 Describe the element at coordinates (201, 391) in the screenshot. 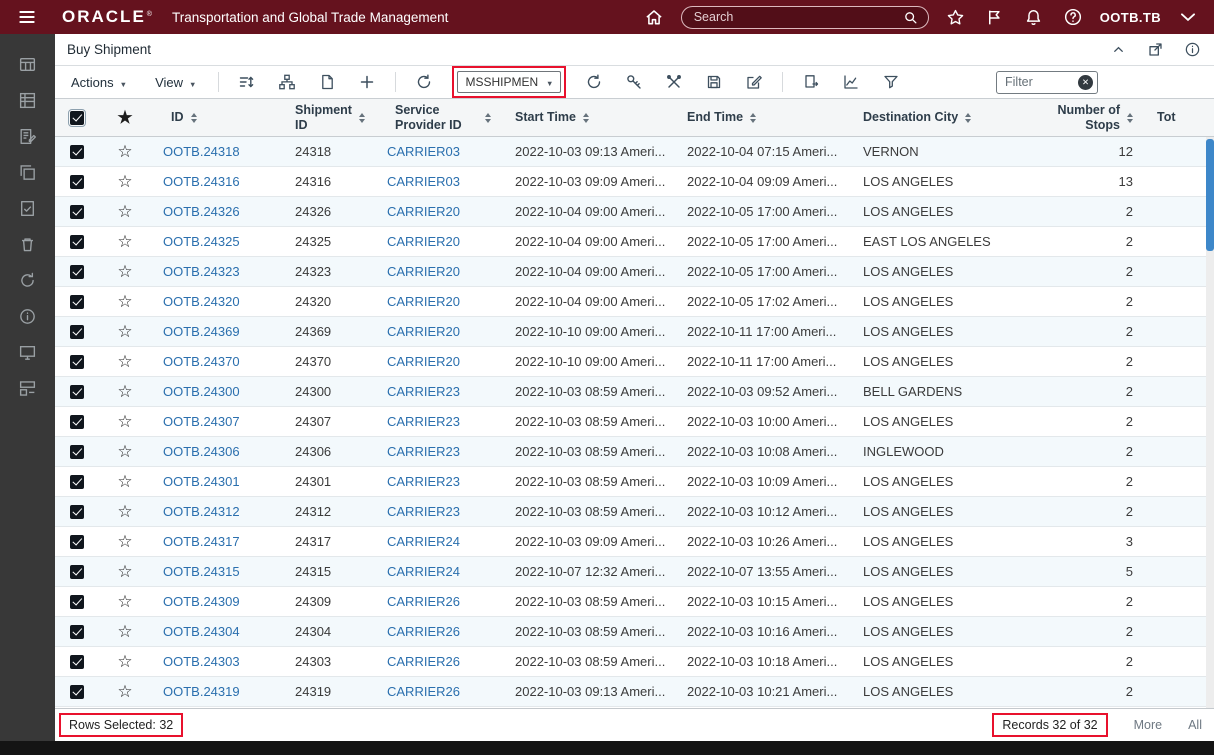

I see `shipment-link: OOTB.24300` at that location.